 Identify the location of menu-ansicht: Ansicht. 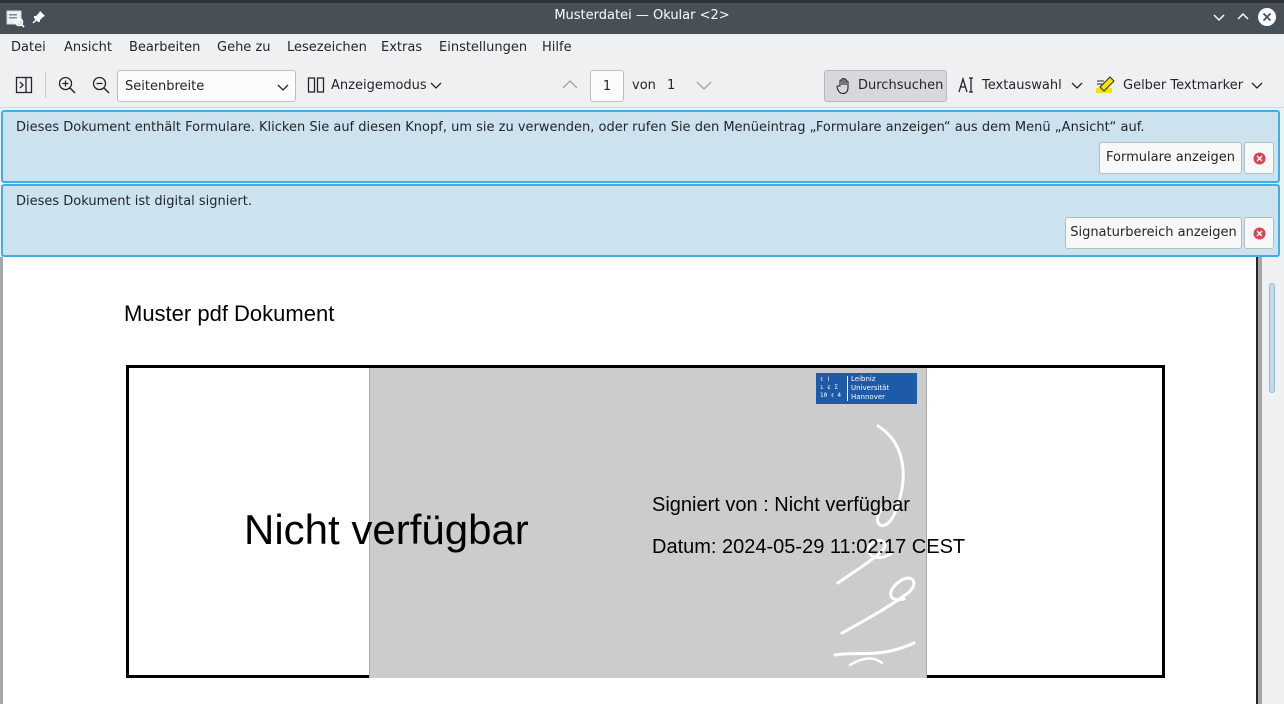
(88, 47).